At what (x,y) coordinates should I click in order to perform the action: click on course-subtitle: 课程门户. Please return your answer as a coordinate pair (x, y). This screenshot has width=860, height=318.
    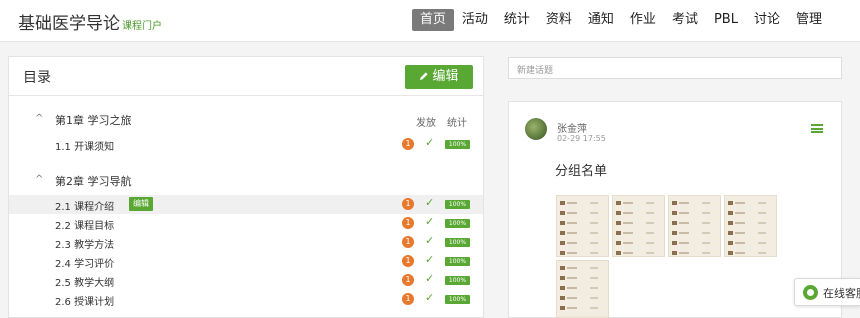
    Looking at the image, I should click on (142, 26).